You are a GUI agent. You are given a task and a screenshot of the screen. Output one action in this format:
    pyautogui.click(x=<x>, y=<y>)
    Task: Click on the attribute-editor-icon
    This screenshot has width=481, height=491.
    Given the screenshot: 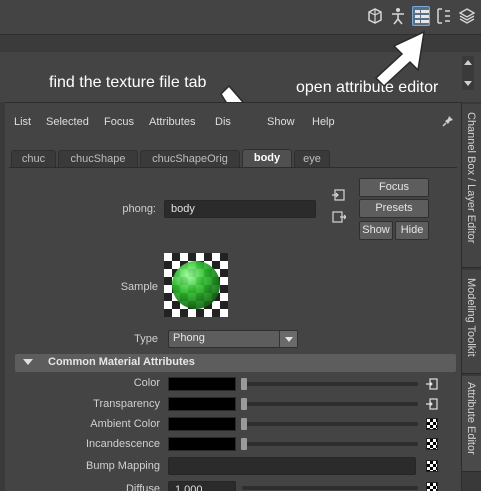 What is the action you would take?
    pyautogui.click(x=421, y=16)
    